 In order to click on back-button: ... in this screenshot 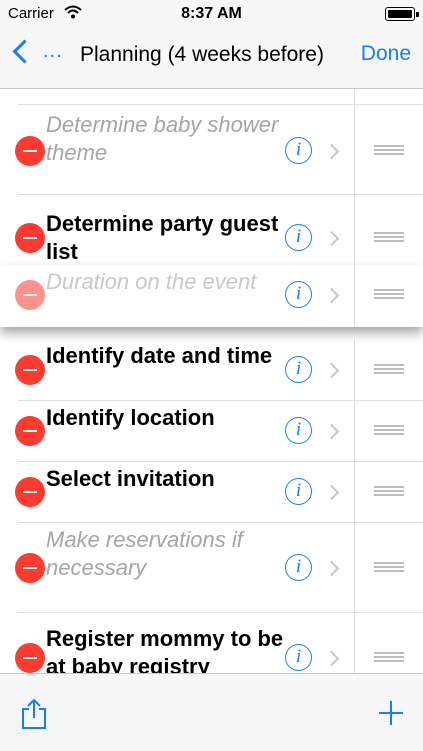, I will do `click(36, 51)`.